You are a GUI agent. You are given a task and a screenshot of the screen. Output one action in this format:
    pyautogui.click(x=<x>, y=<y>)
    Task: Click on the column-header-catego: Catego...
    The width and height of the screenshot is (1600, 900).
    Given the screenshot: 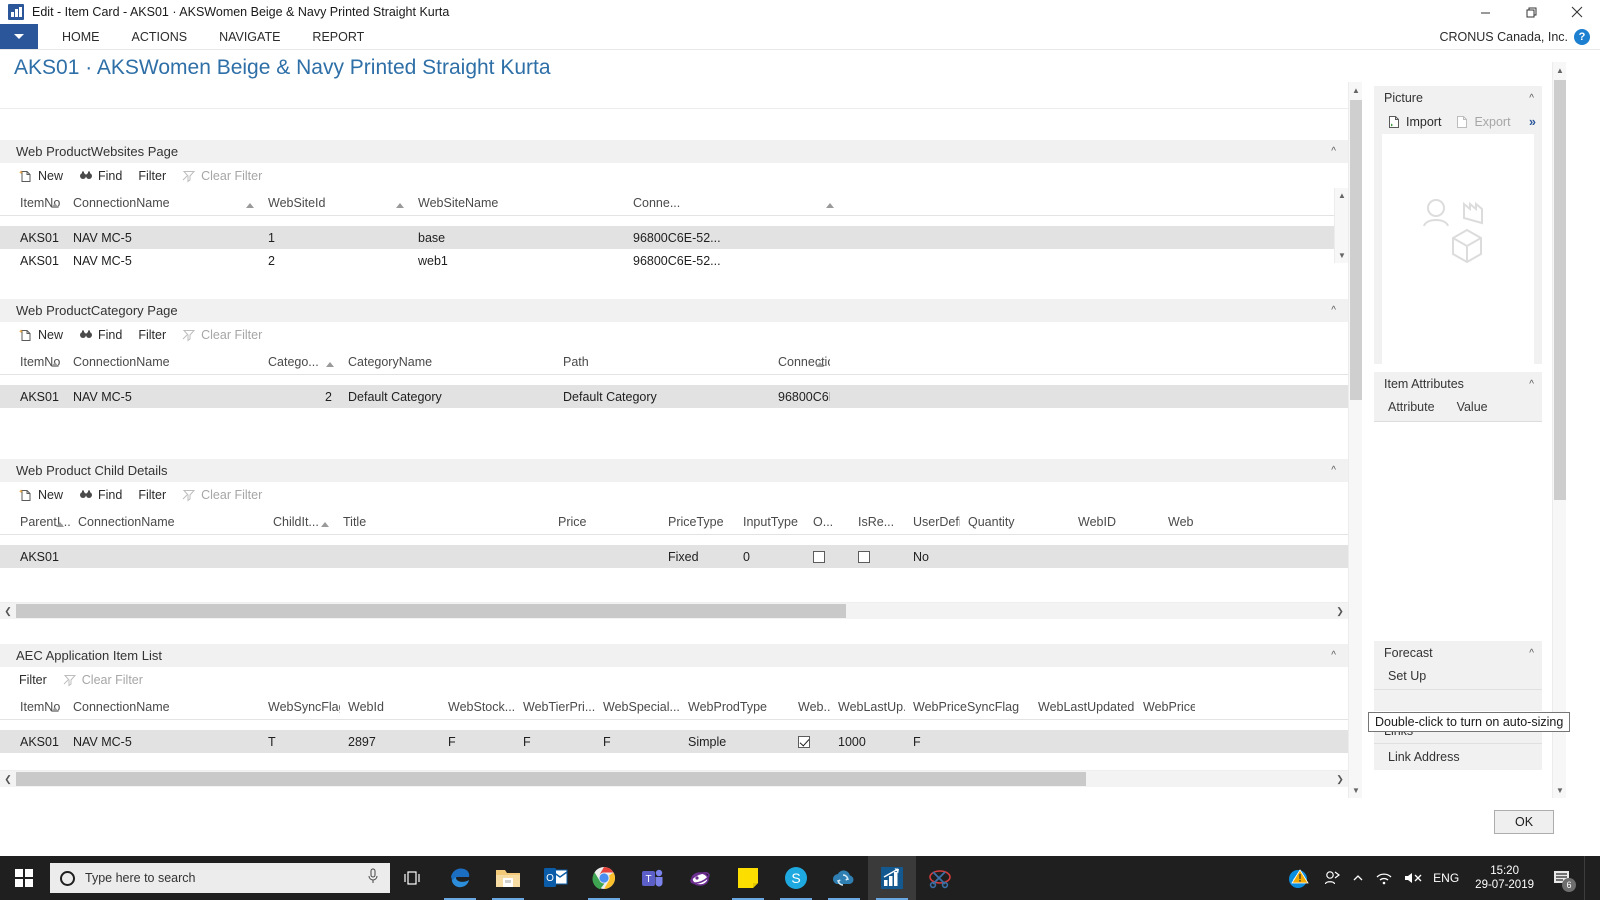 What is the action you would take?
    pyautogui.click(x=300, y=364)
    